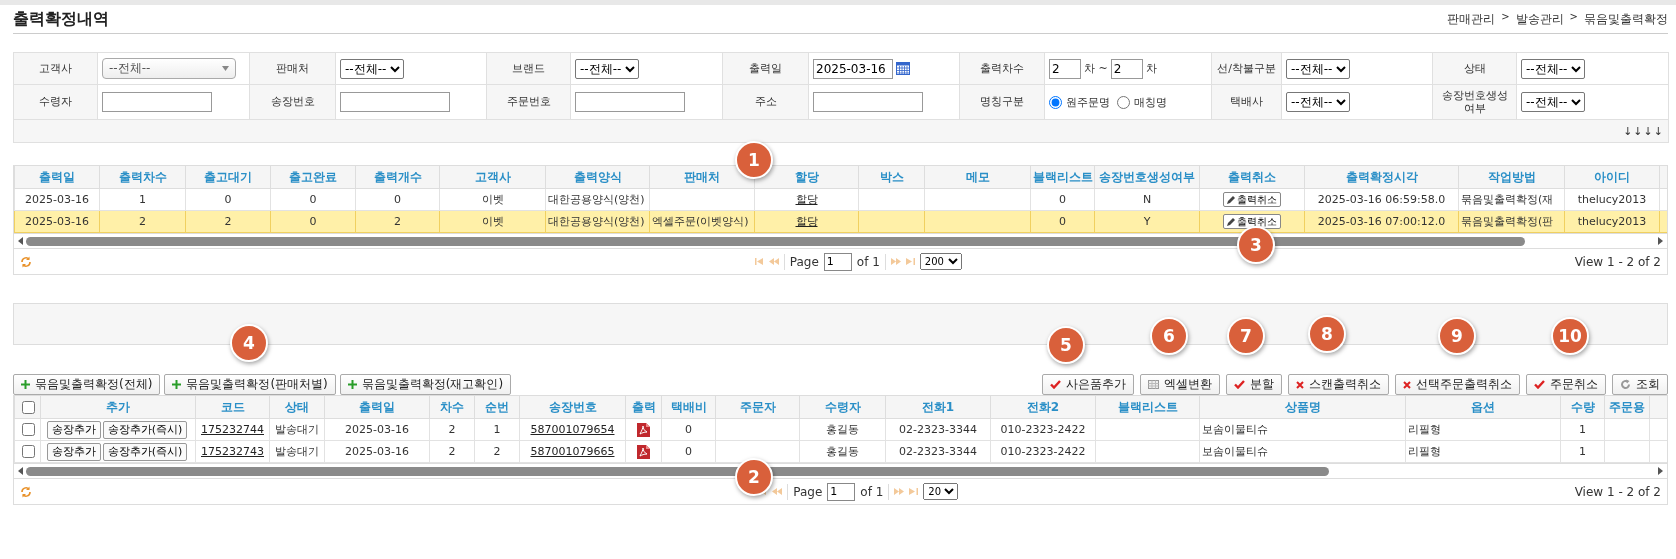  Describe the element at coordinates (1180, 384) in the screenshot. I see `toolbar-button: 엑셀변환` at that location.